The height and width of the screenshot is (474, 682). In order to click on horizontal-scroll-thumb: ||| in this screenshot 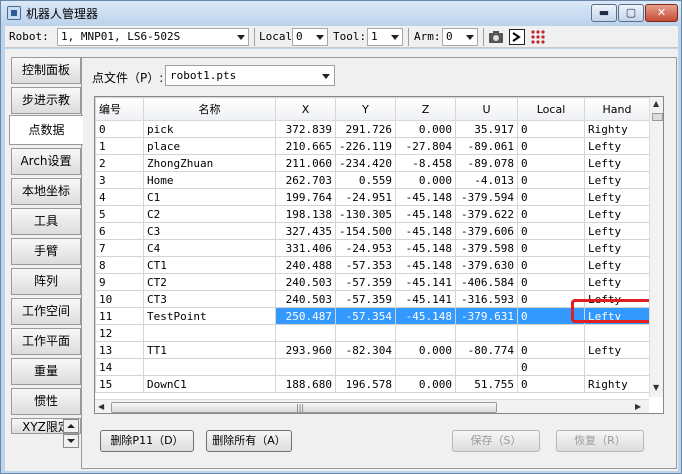, I will do `click(304, 407)`.